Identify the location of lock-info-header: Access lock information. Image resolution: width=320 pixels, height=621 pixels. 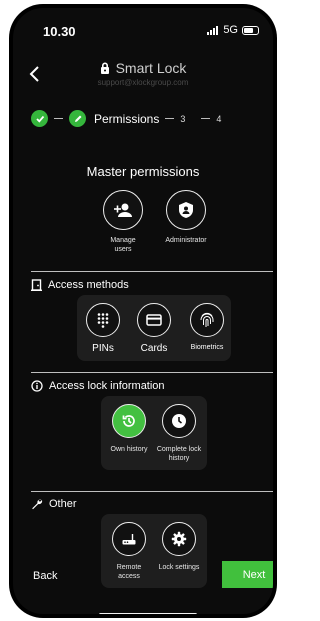
(98, 386).